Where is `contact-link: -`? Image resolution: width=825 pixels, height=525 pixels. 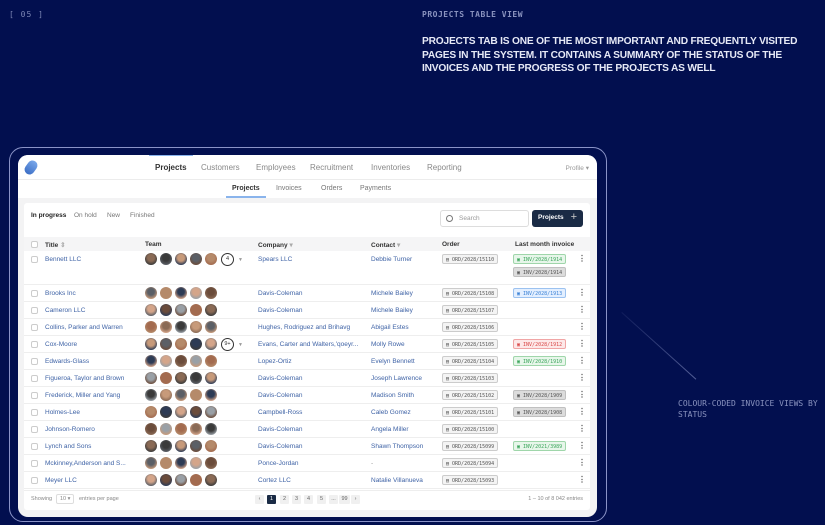 contact-link: - is located at coordinates (372, 463).